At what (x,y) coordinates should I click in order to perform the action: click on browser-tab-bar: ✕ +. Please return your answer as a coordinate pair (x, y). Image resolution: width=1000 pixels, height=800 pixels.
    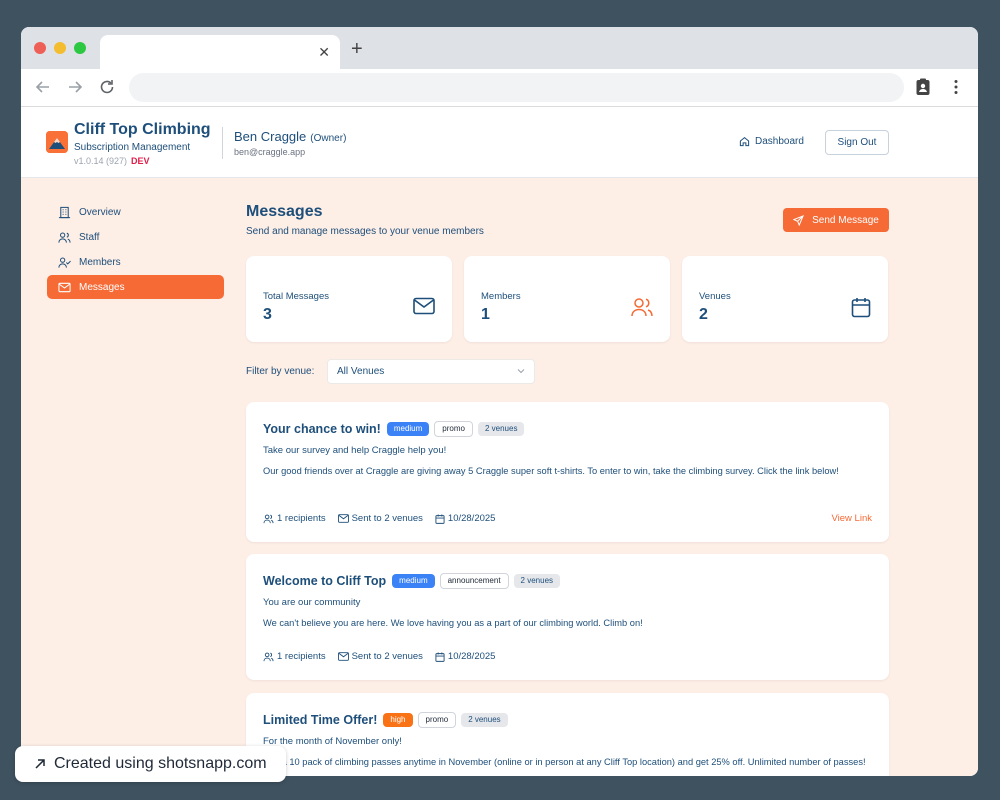
    Looking at the image, I should click on (499, 48).